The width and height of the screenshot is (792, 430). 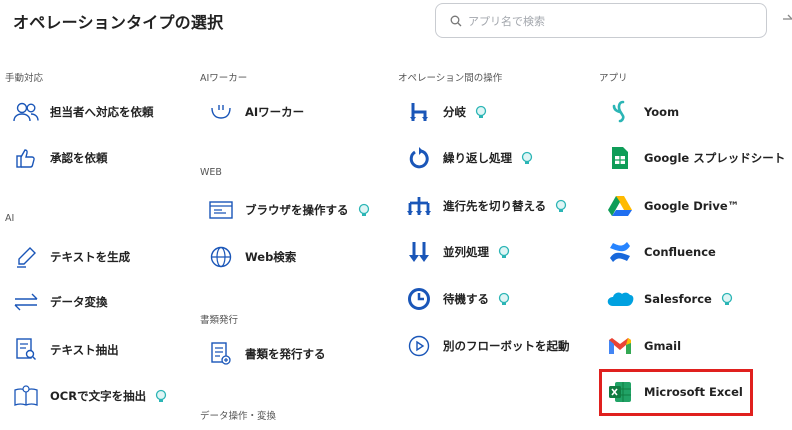 What do you see at coordinates (620, 346) in the screenshot?
I see `gmail-icon` at bounding box center [620, 346].